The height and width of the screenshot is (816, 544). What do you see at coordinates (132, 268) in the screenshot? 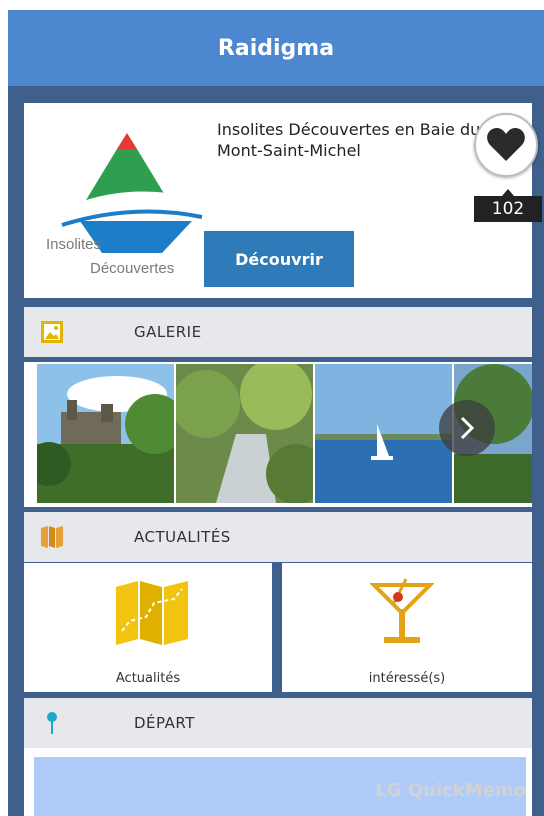
I see `logo-text-line2: Découvertes` at bounding box center [132, 268].